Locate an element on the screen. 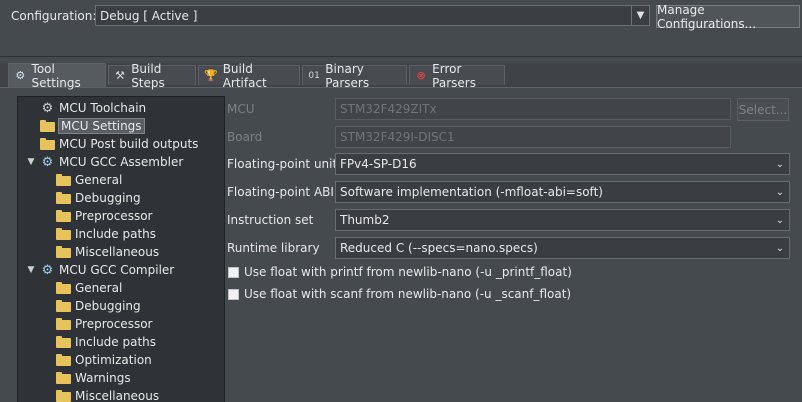  tree-item-mcu-toolchain: ⚙ MCU Toolchain is located at coordinates (93, 108).